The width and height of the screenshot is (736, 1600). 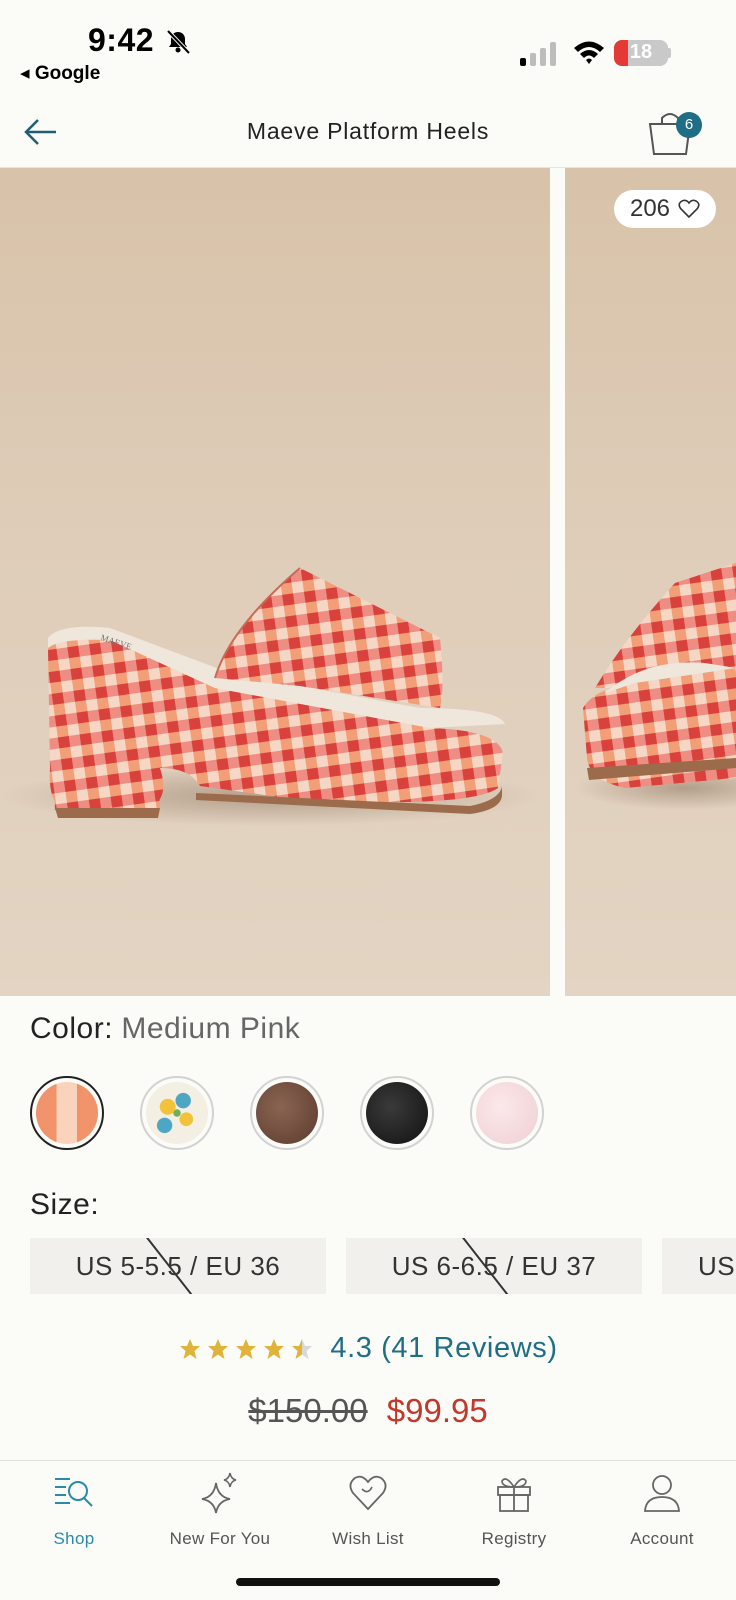 I want to click on color-swatches, so click(x=287, y=1113).